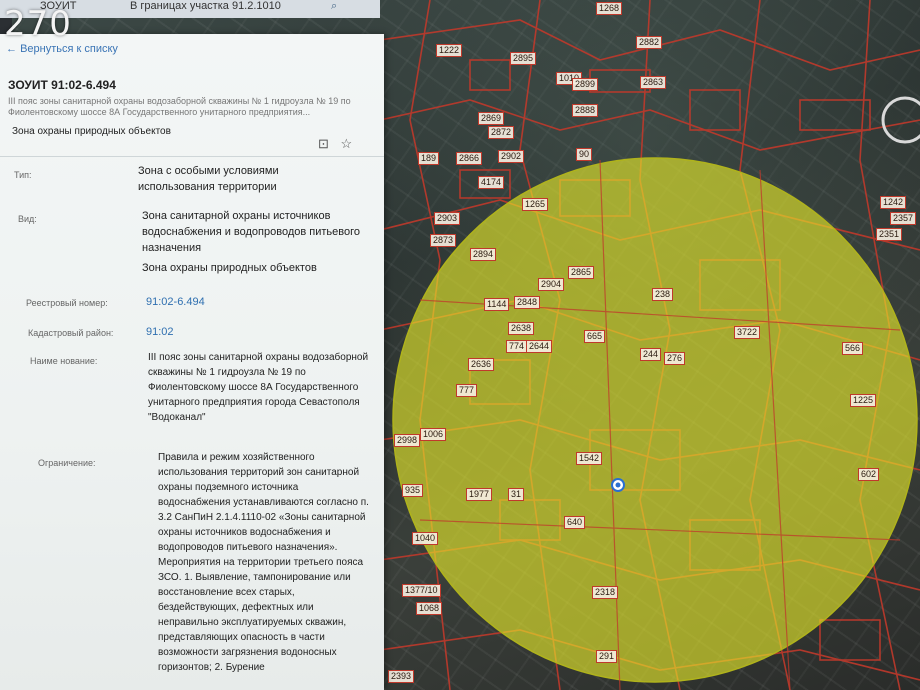 This screenshot has width=920, height=690. What do you see at coordinates (539, 346) in the screenshot?
I see `parcel-label: 2644` at bounding box center [539, 346].